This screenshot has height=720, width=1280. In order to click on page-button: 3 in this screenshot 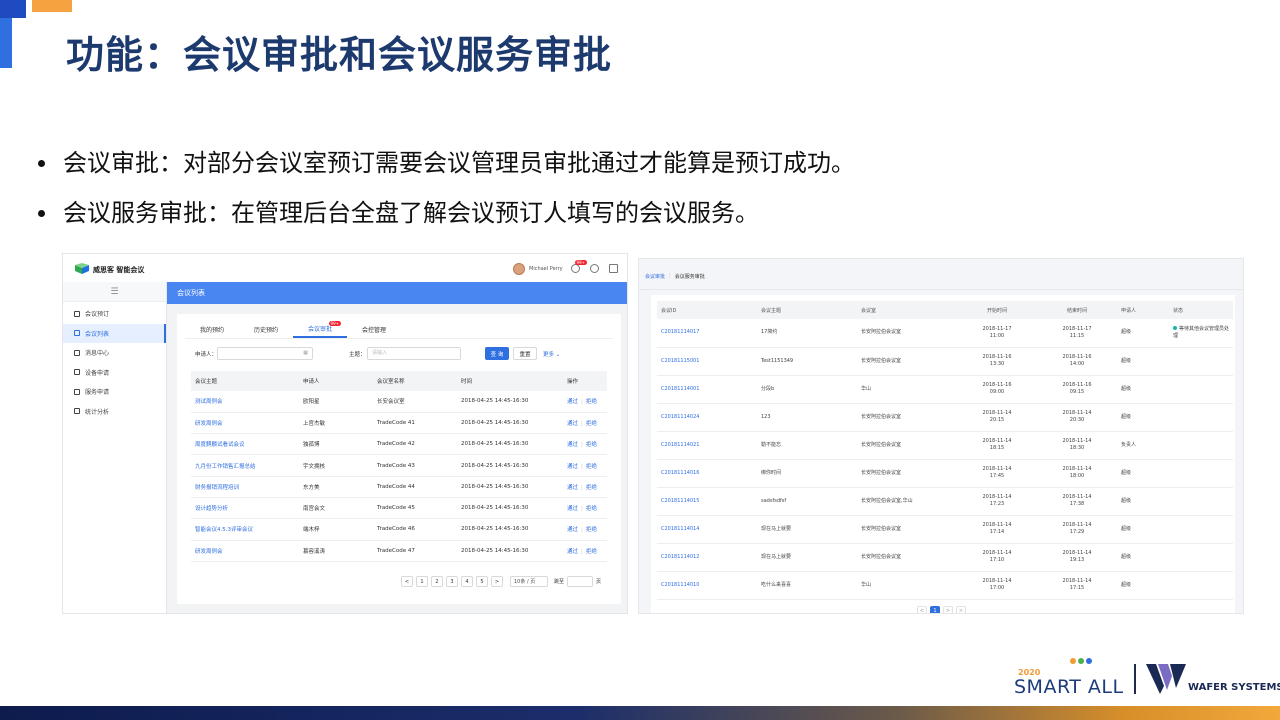, I will do `click(452, 581)`.